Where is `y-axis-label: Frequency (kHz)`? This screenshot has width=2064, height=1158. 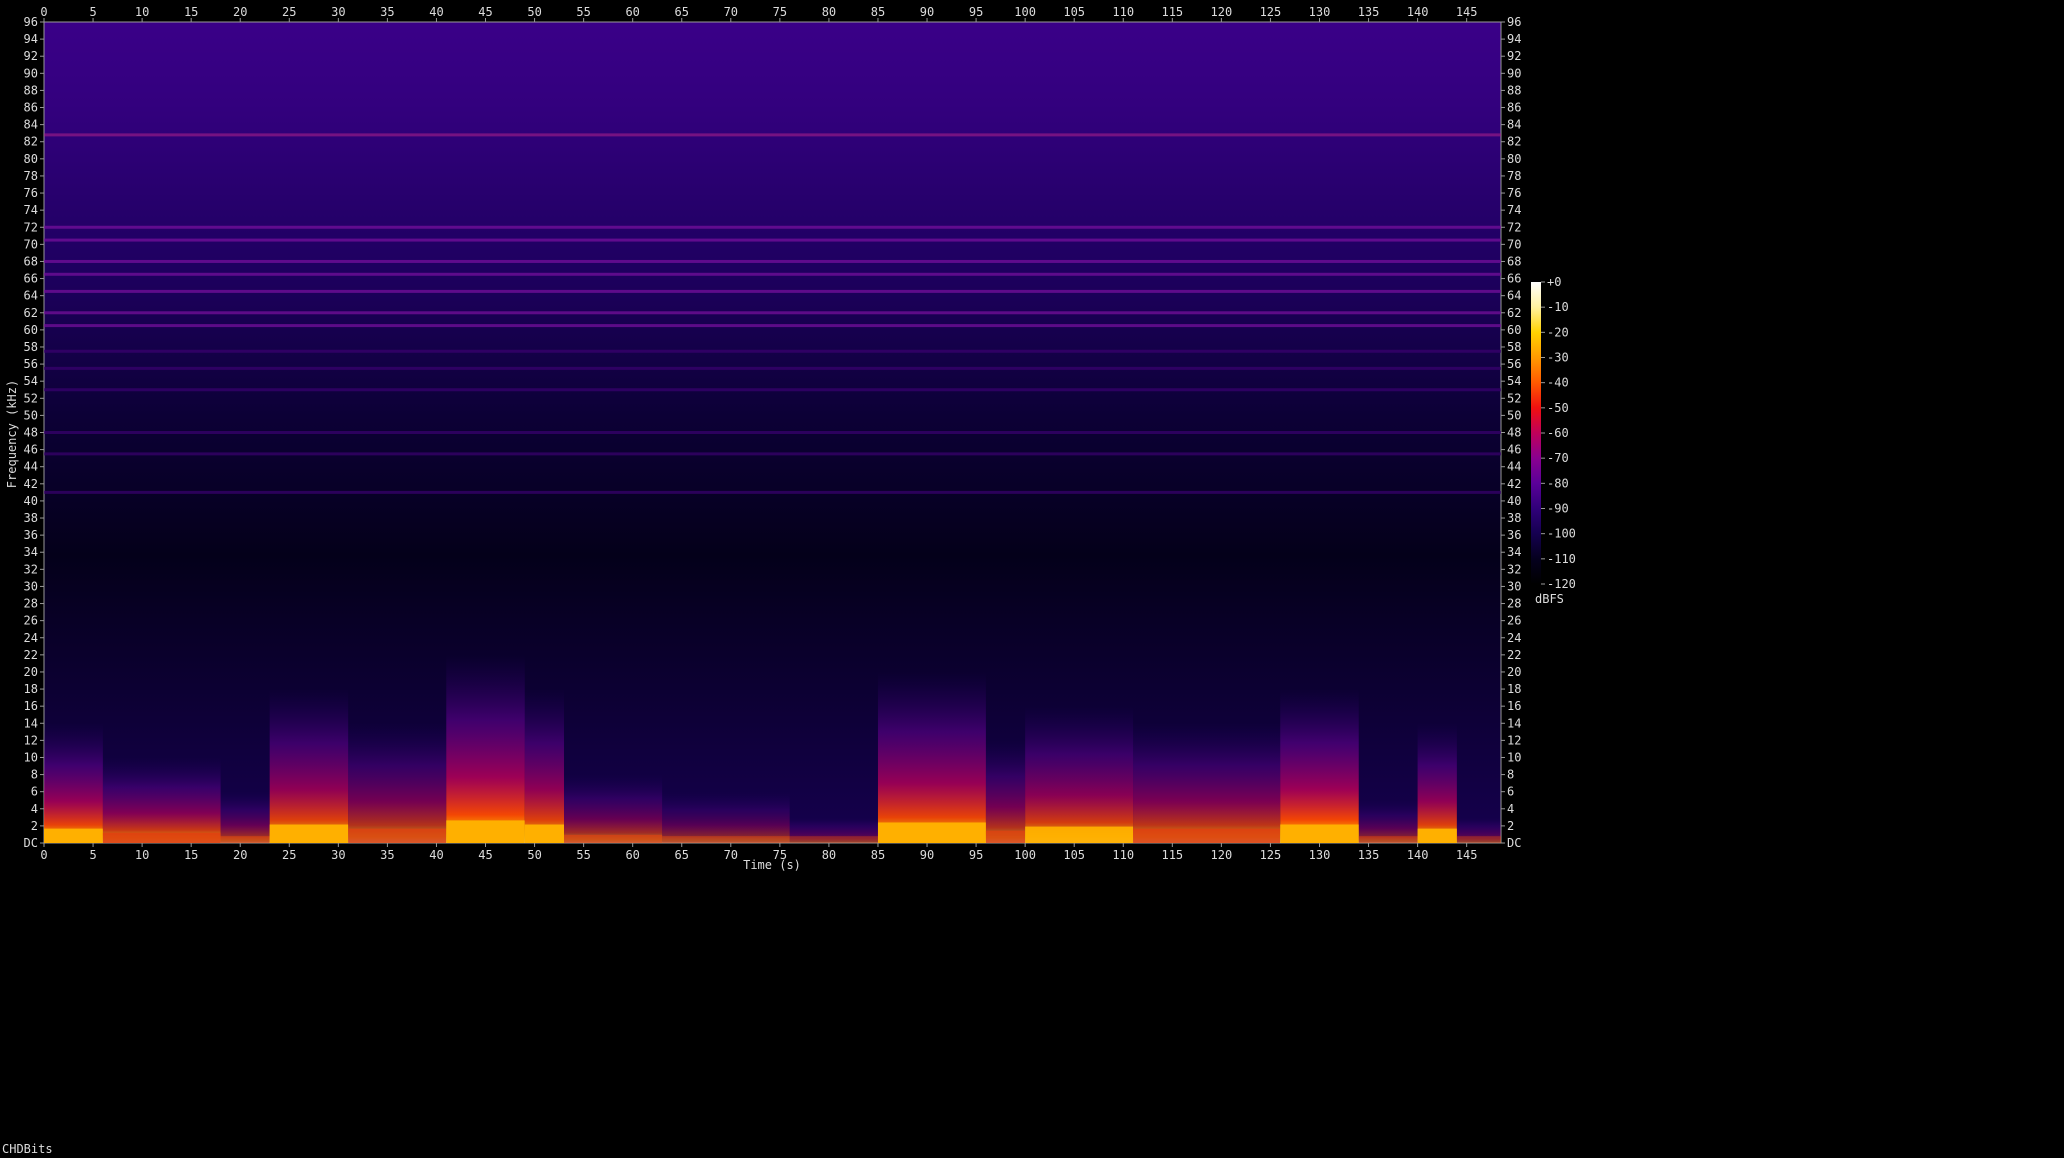 y-axis-label: Frequency (kHz) is located at coordinates (12, 434).